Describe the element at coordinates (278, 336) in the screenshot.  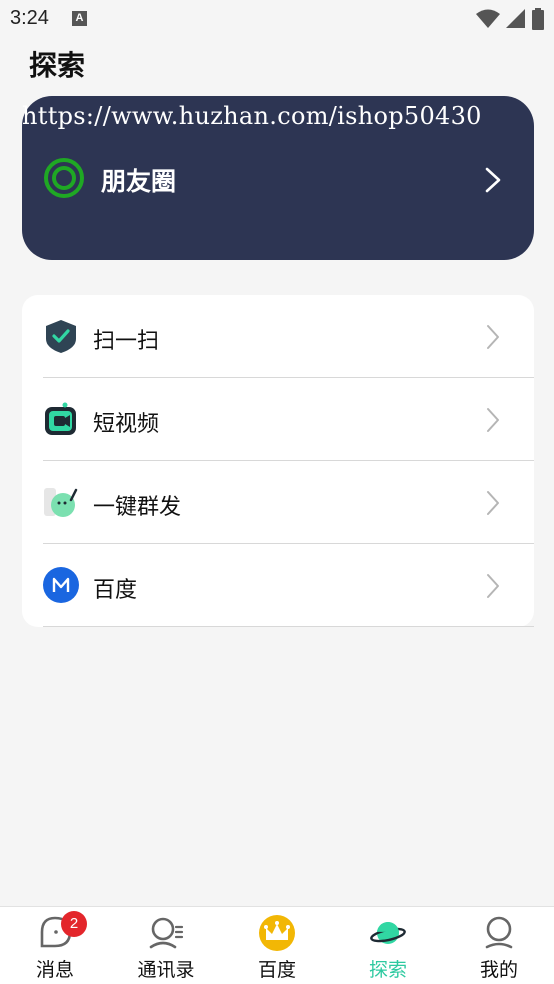
I see `menu-item-scan: 扫一扫` at that location.